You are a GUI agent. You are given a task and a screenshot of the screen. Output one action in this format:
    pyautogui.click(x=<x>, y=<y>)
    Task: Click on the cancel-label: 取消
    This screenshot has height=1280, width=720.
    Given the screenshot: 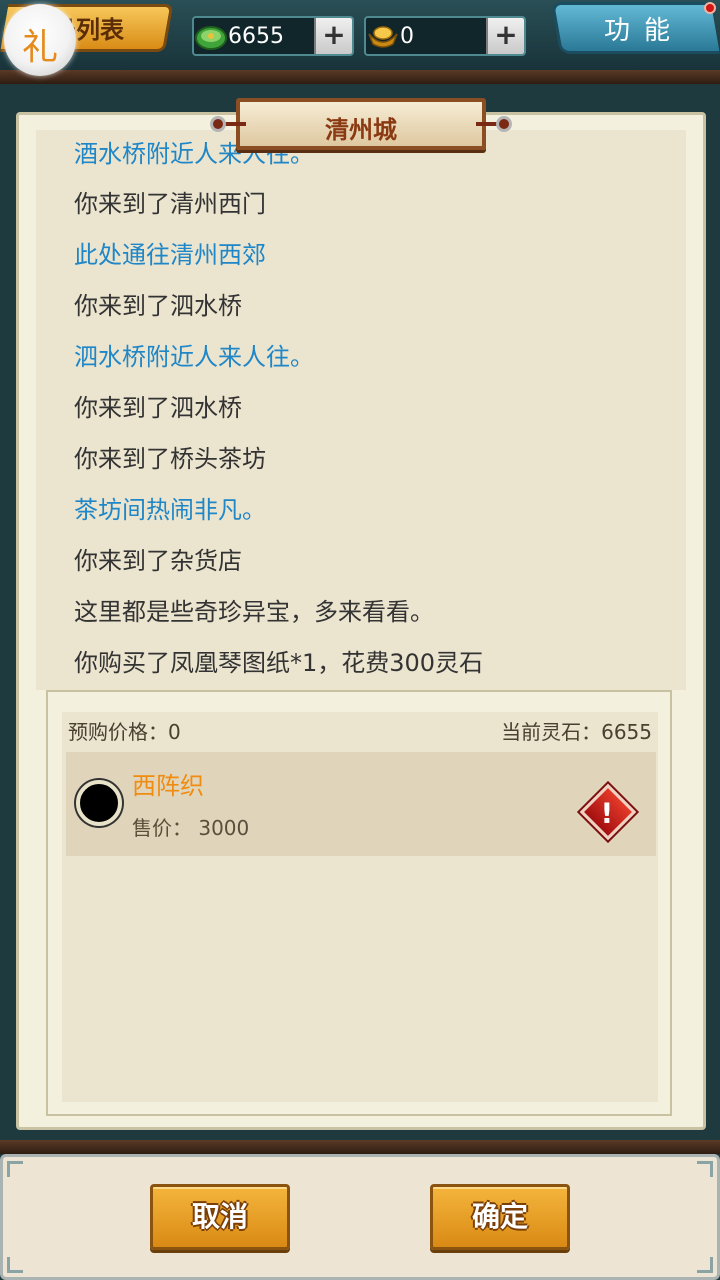 What is the action you would take?
    pyautogui.click(x=219, y=1216)
    